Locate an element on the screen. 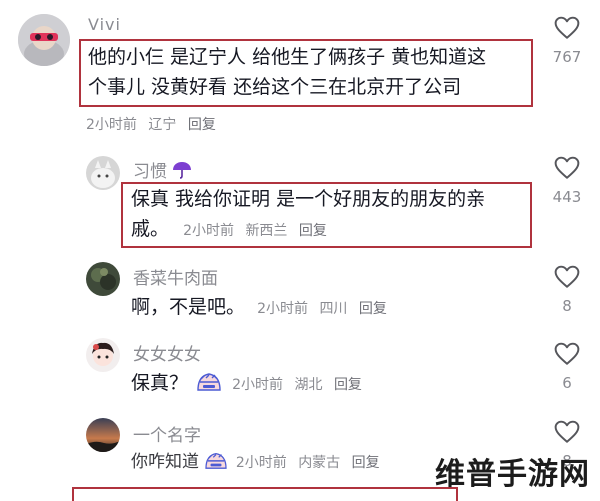 This screenshot has width=600, height=501. like-count: 767 is located at coordinates (567, 57).